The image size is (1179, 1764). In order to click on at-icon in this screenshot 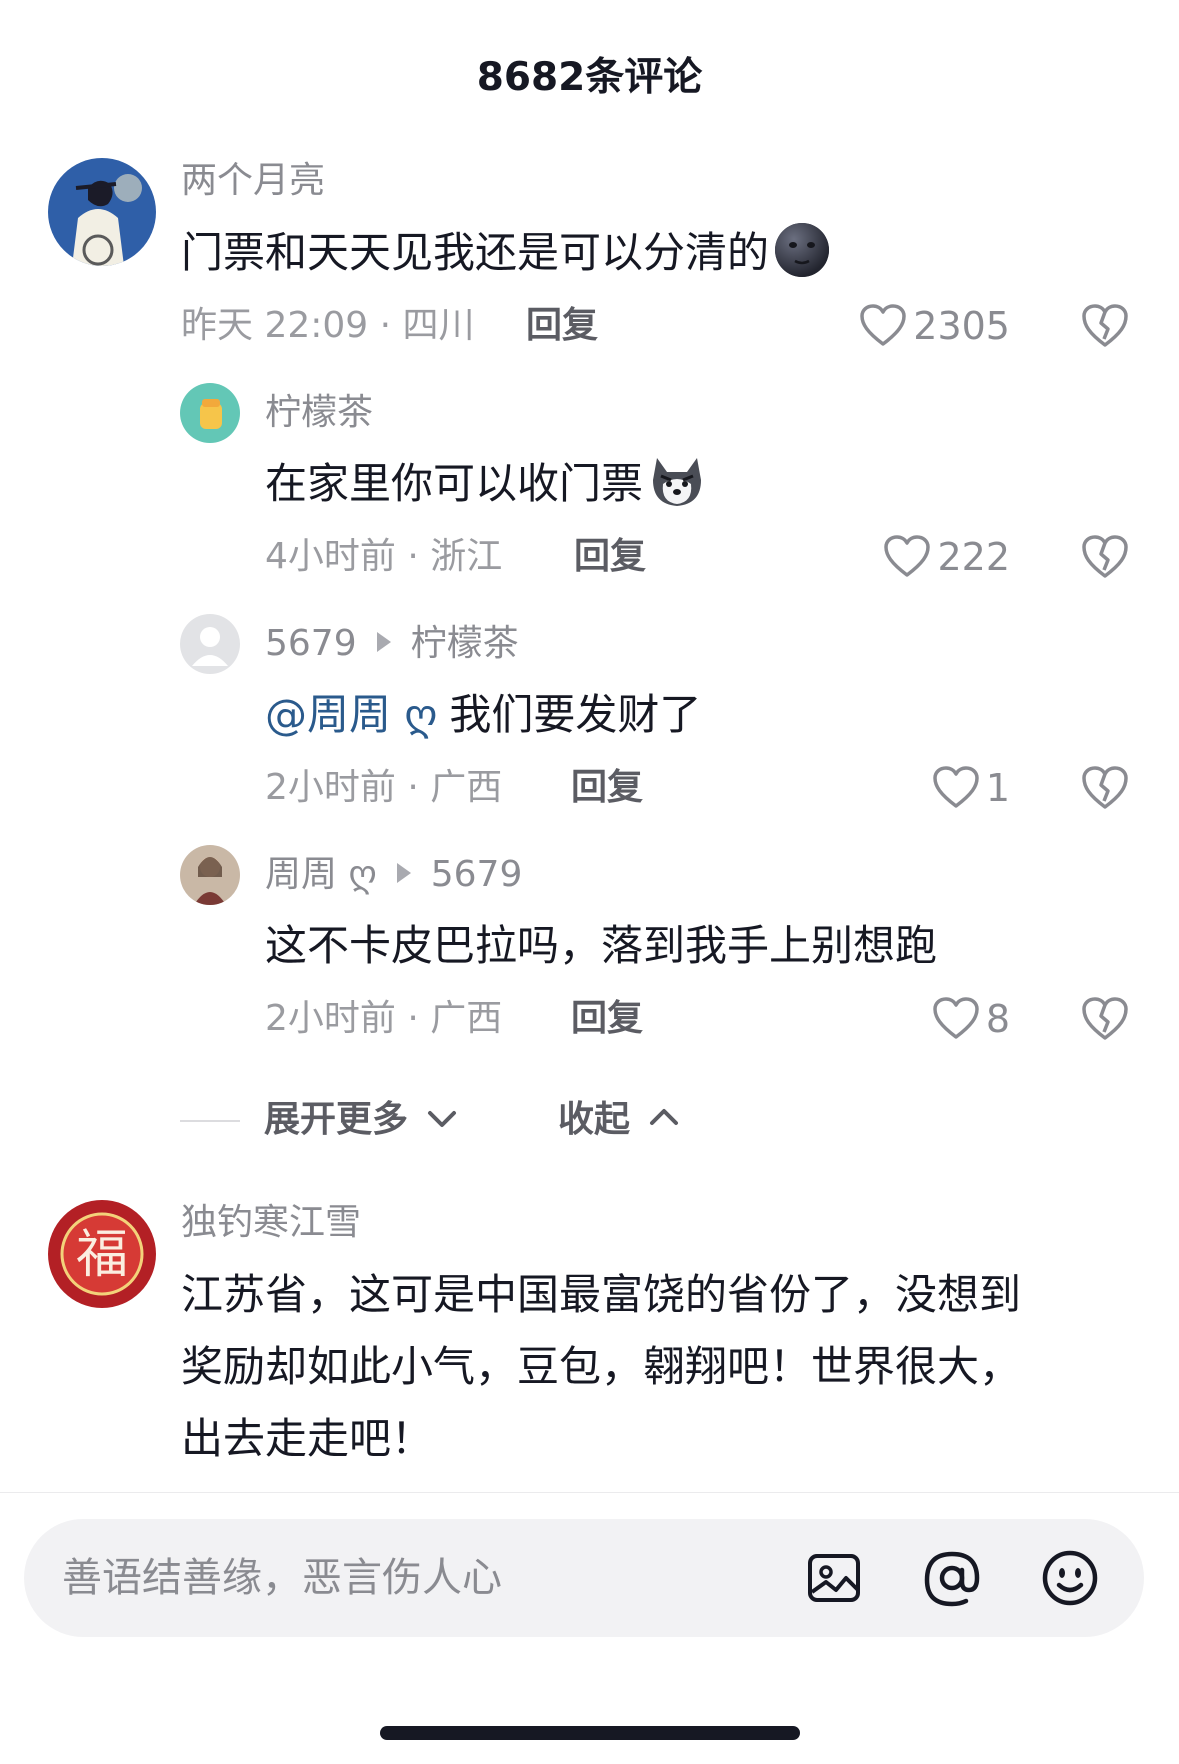, I will do `click(952, 1578)`.